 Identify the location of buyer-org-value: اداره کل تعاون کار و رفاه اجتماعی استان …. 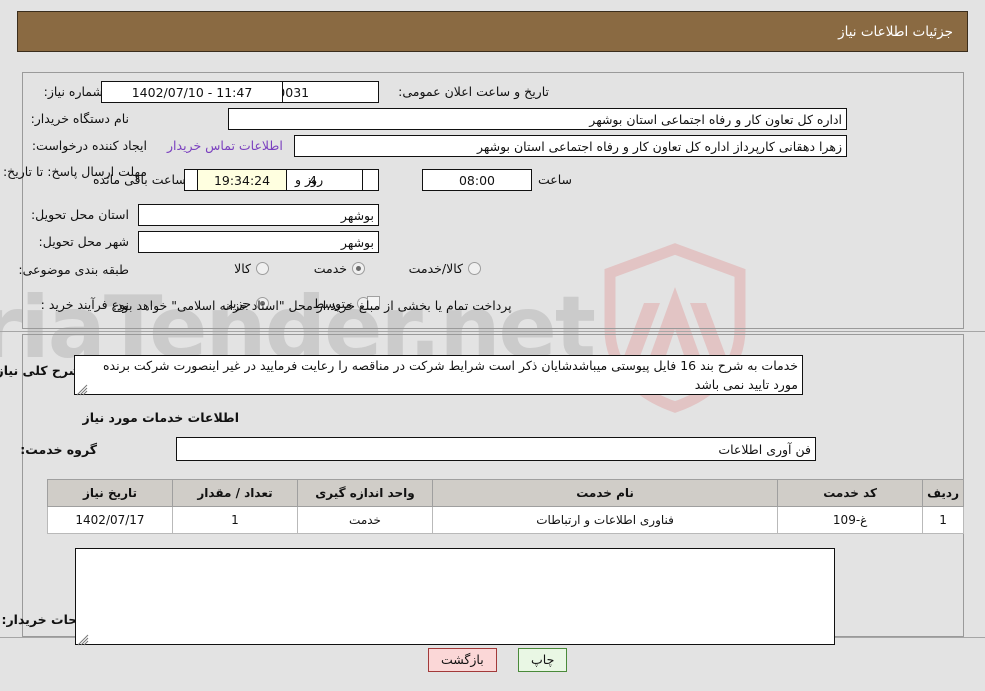
(537, 119).